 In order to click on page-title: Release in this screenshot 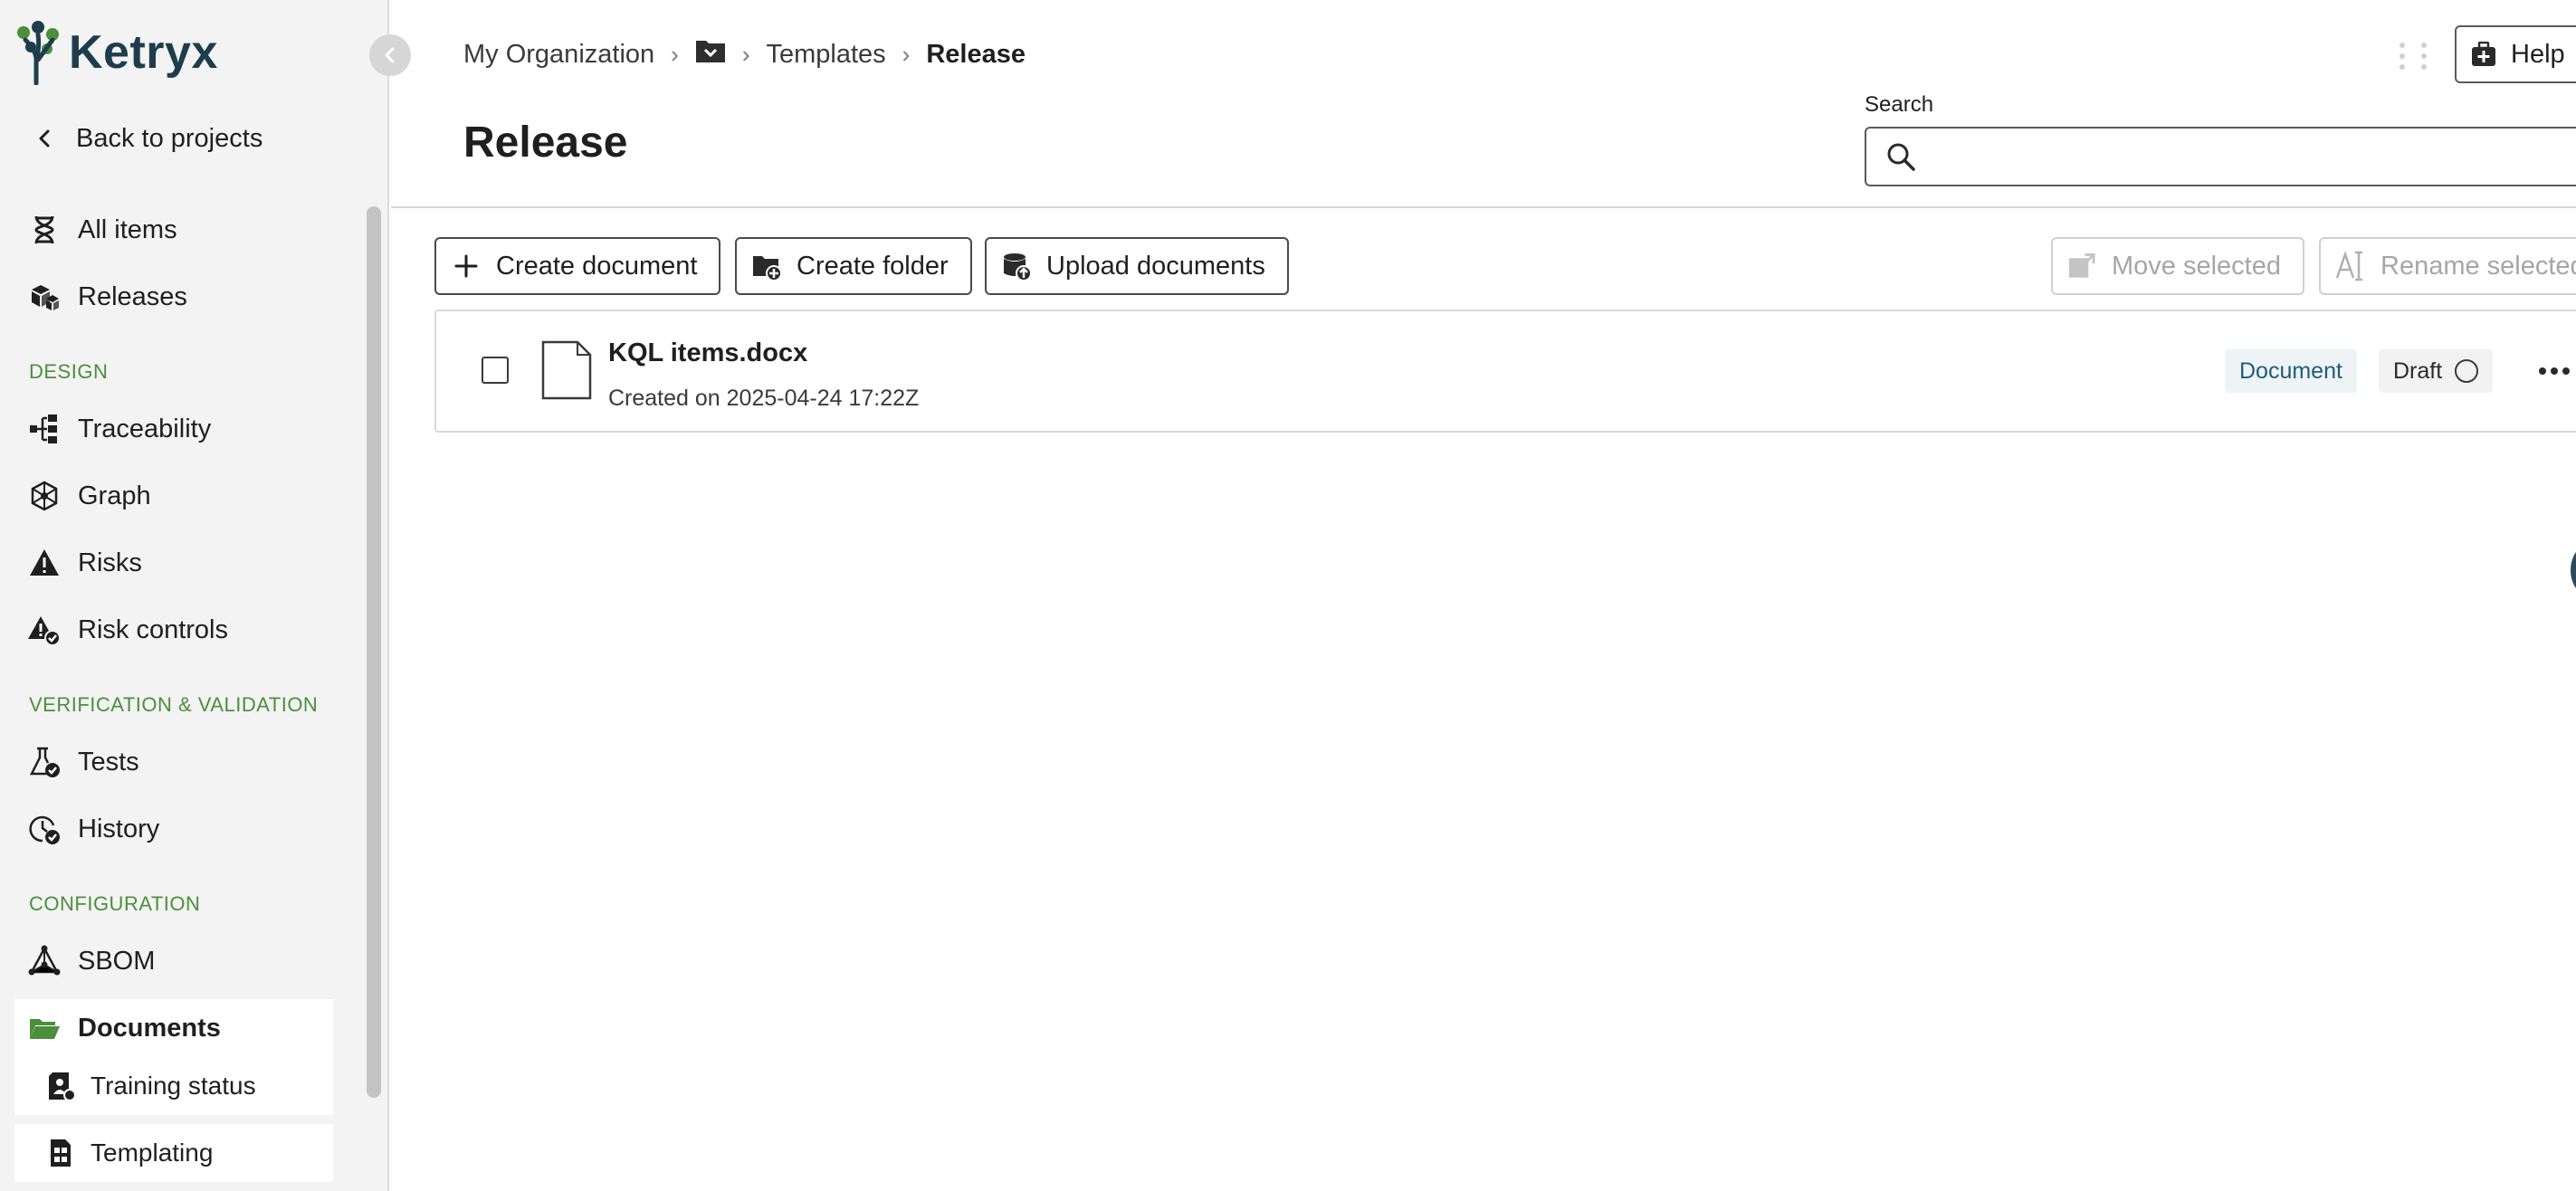, I will do `click(546, 143)`.